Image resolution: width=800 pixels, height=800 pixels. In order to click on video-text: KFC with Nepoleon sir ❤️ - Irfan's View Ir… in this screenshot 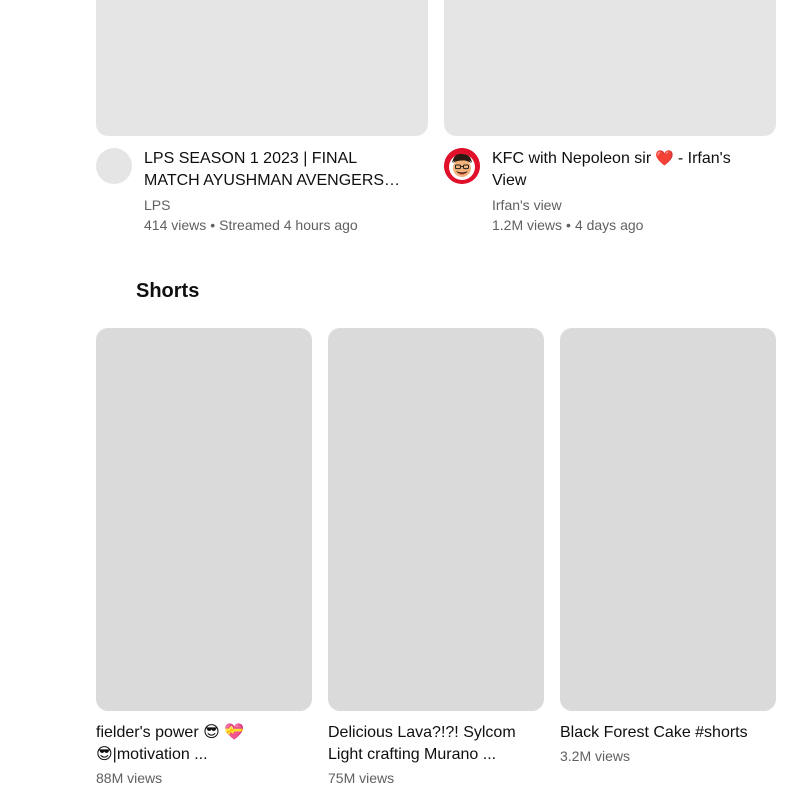, I will do `click(634, 191)`.